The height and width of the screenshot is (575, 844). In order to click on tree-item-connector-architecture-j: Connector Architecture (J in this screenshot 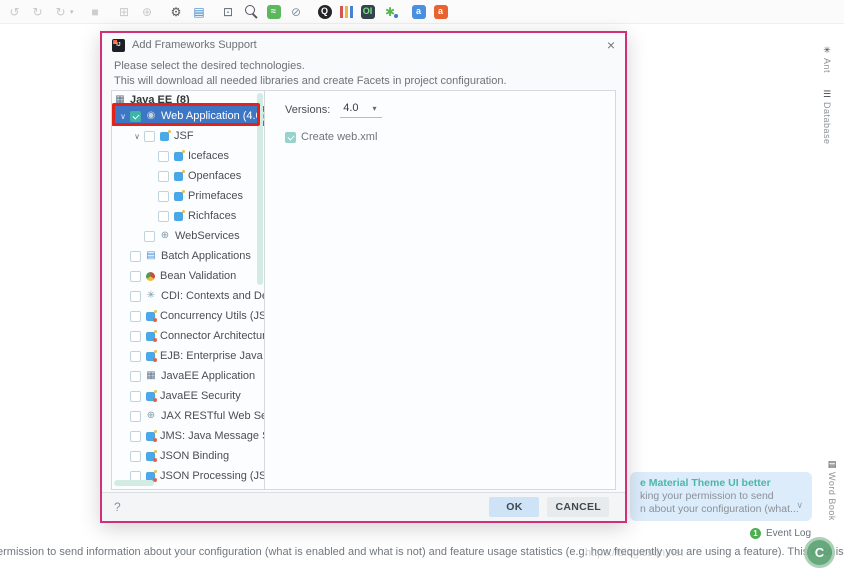, I will do `click(188, 336)`.